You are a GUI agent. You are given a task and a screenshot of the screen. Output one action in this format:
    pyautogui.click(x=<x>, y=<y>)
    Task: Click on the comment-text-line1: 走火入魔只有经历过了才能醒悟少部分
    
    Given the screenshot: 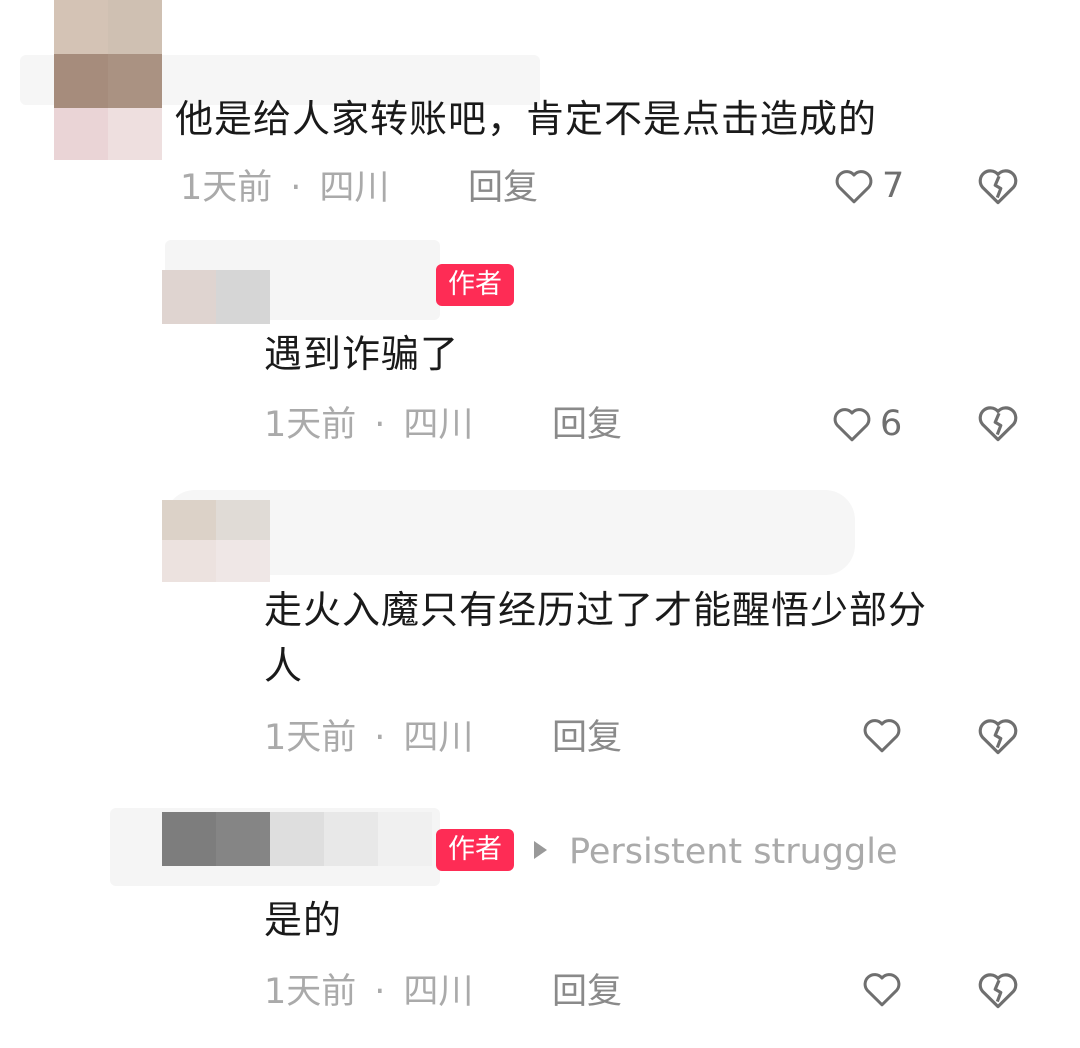 What is the action you would take?
    pyautogui.click(x=596, y=610)
    